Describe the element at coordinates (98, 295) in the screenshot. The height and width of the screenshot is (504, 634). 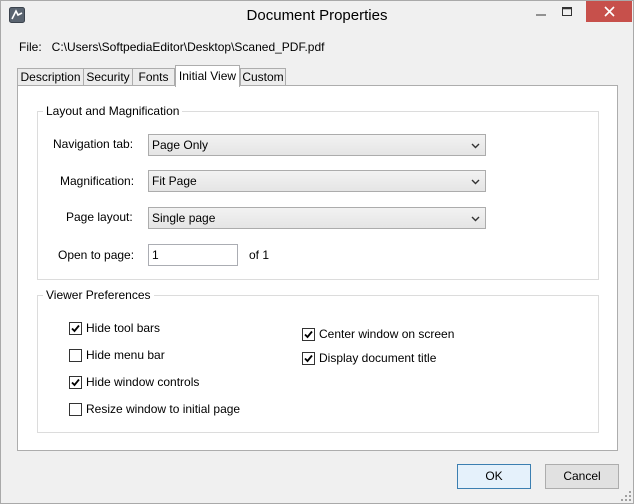
I see `viewer-group-title: Viewer Preferences` at that location.